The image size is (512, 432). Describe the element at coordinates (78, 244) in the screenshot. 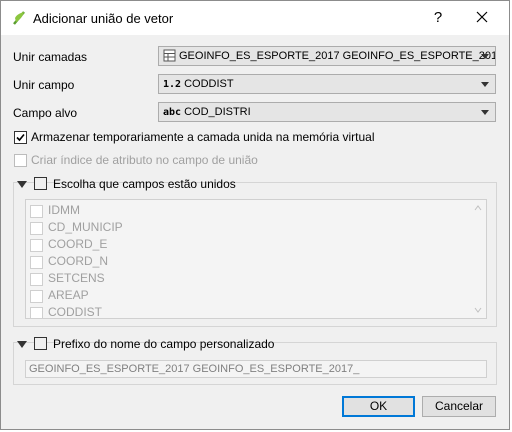

I see `field-name: COORD_E` at that location.